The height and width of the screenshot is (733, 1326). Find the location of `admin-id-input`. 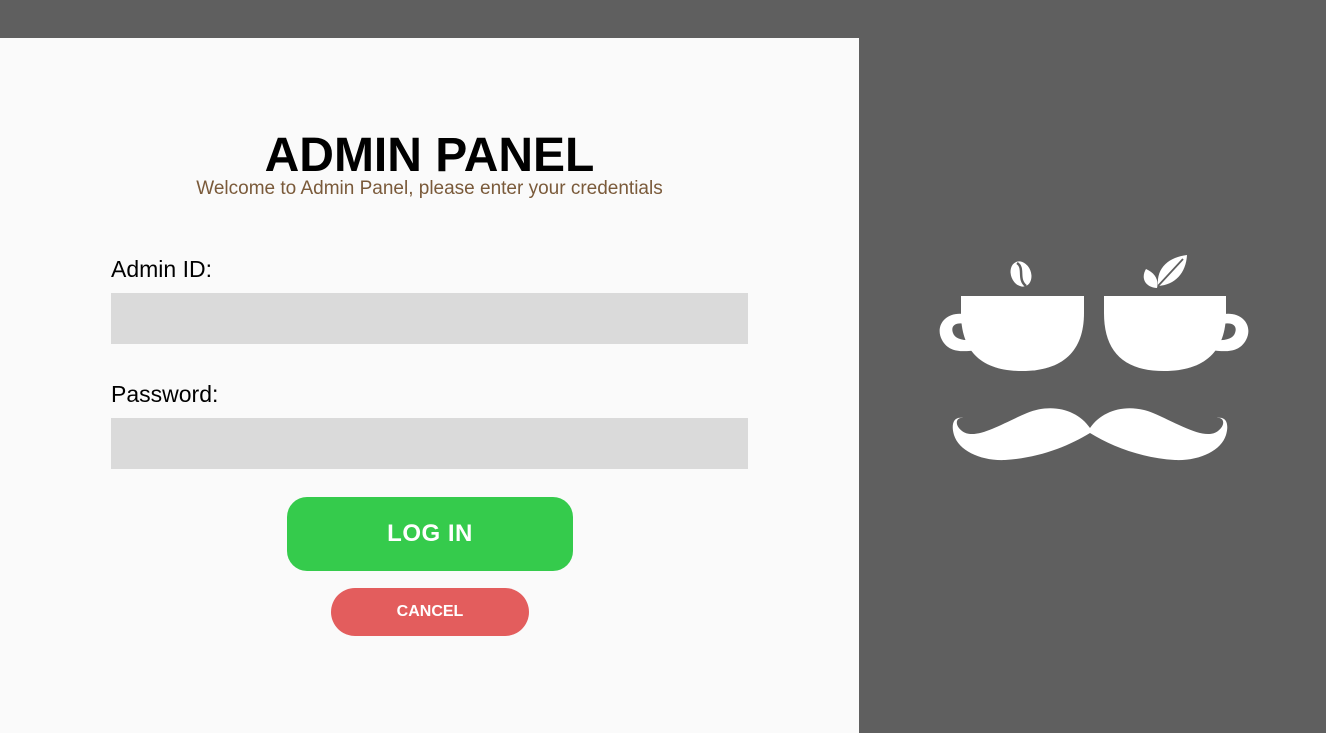

admin-id-input is located at coordinates (429, 318).